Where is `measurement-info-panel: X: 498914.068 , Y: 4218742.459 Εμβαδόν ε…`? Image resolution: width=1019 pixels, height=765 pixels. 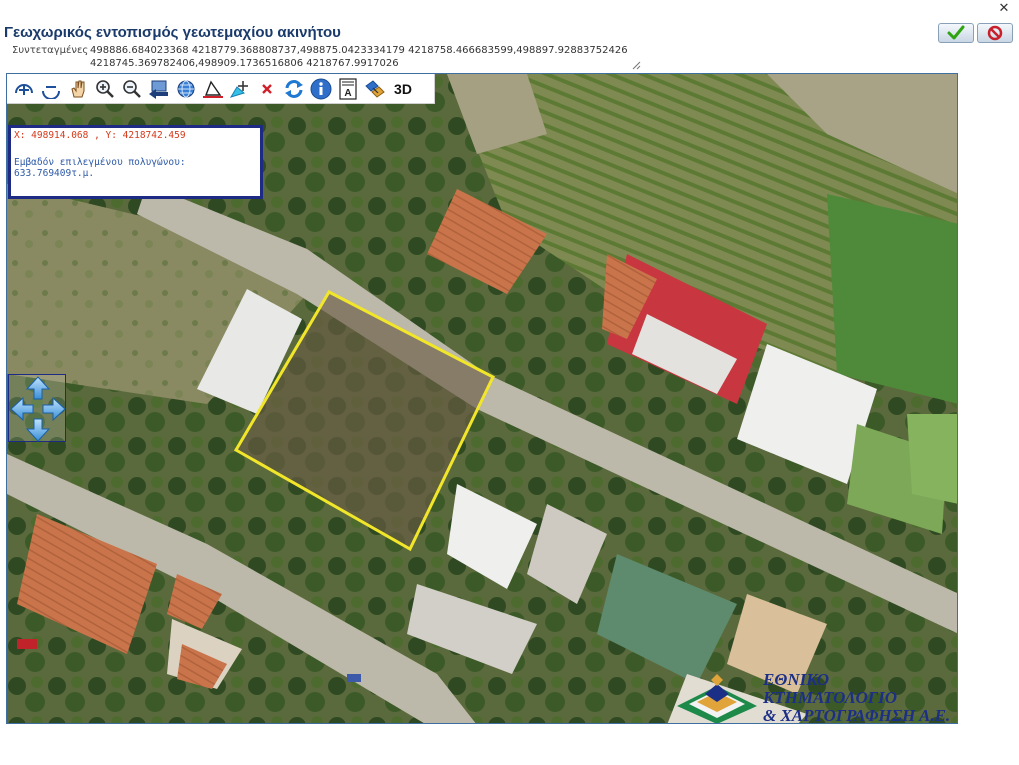 measurement-info-panel: X: 498914.068 , Y: 4218742.459 Εμβαδόν ε… is located at coordinates (135, 162).